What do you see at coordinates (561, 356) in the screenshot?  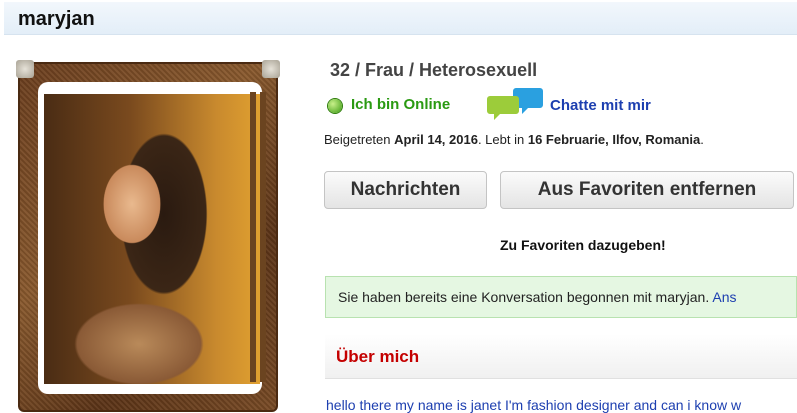 I see `about-me-section: Über mich` at bounding box center [561, 356].